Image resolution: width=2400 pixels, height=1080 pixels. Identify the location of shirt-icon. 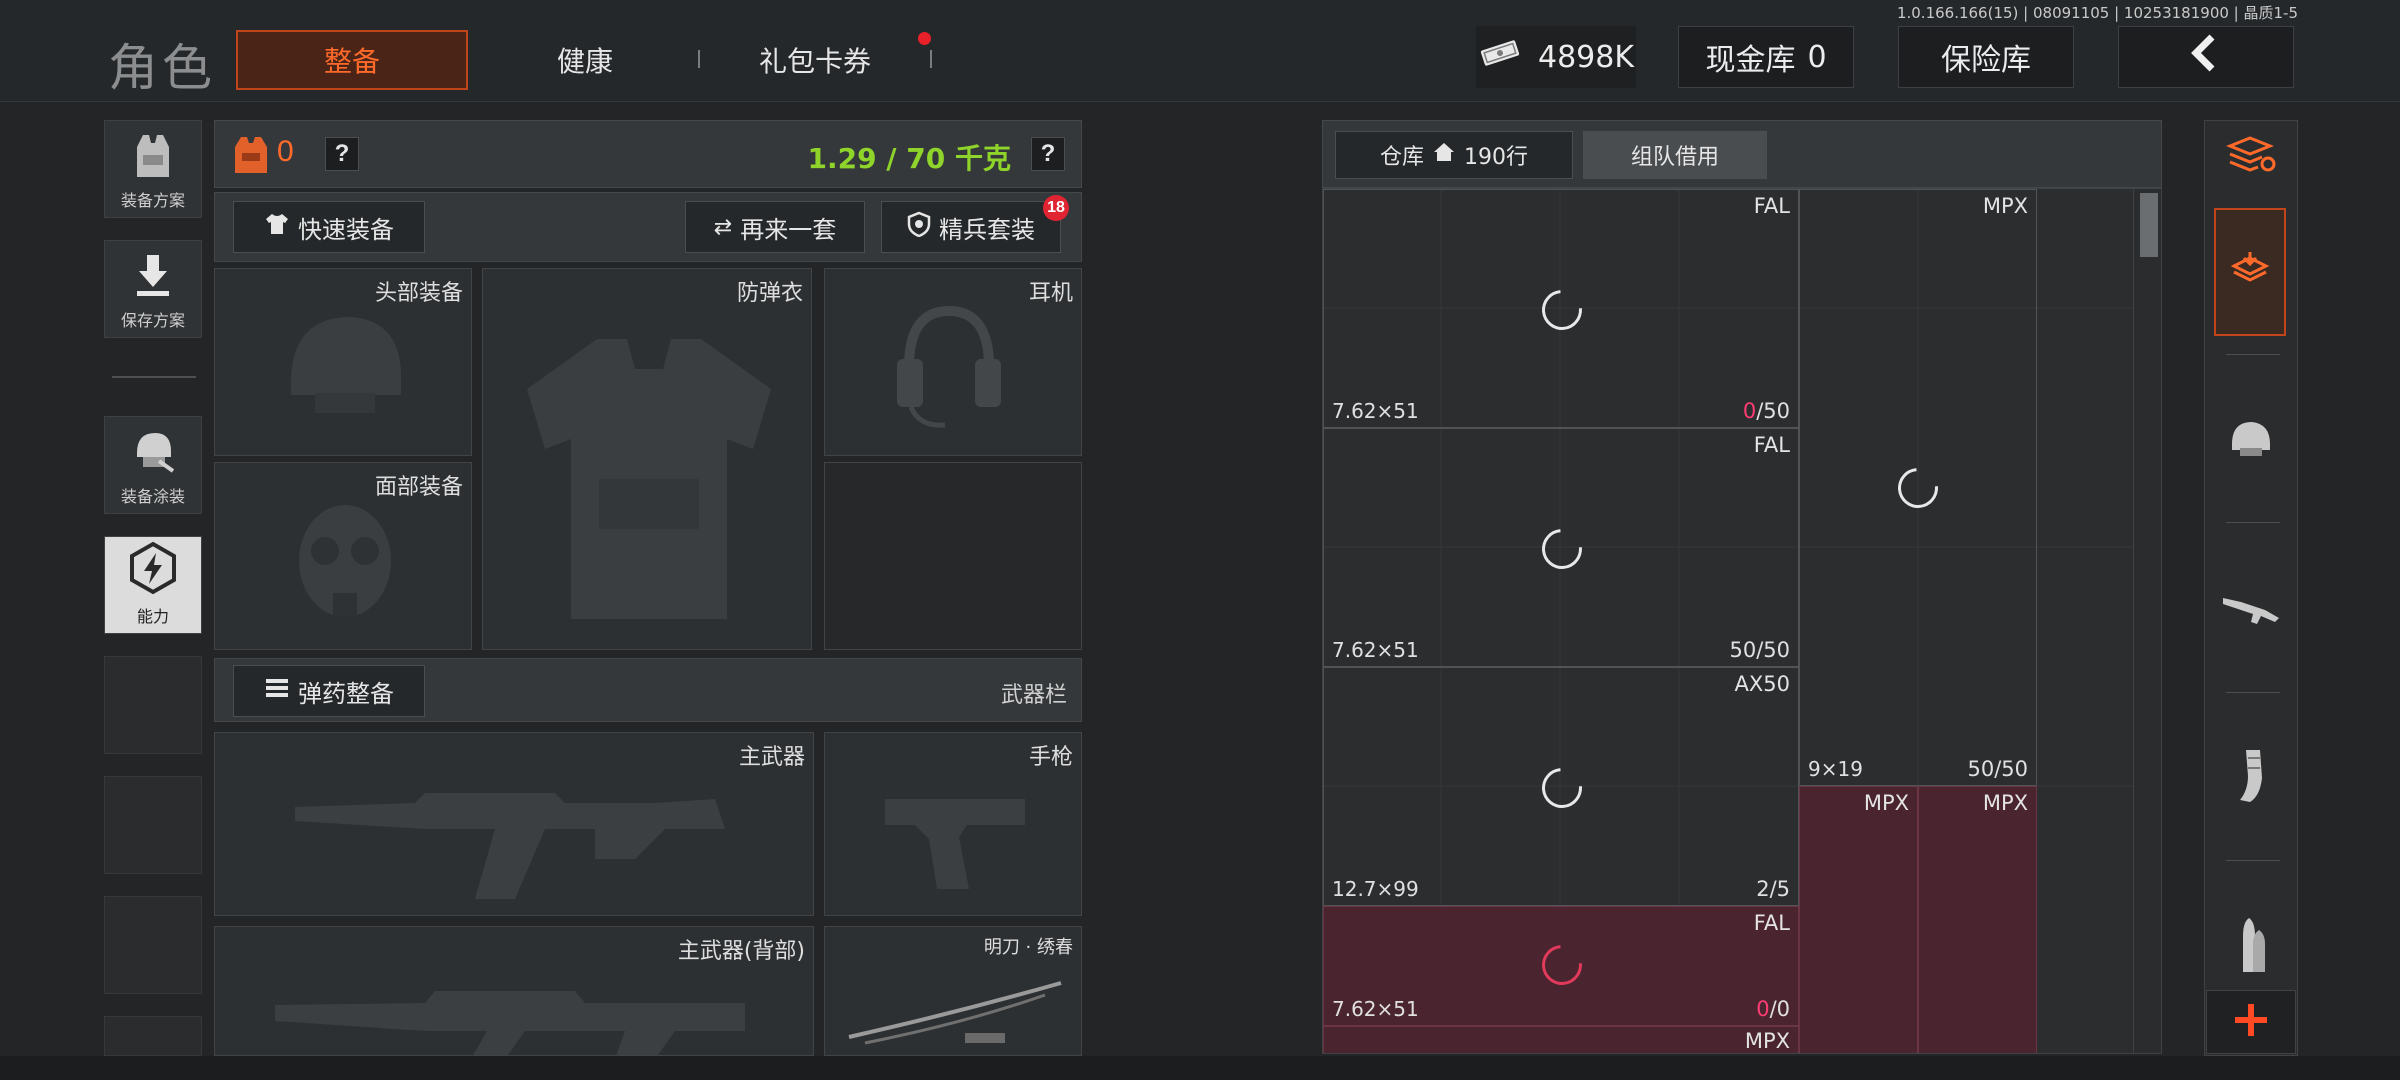
(277, 227).